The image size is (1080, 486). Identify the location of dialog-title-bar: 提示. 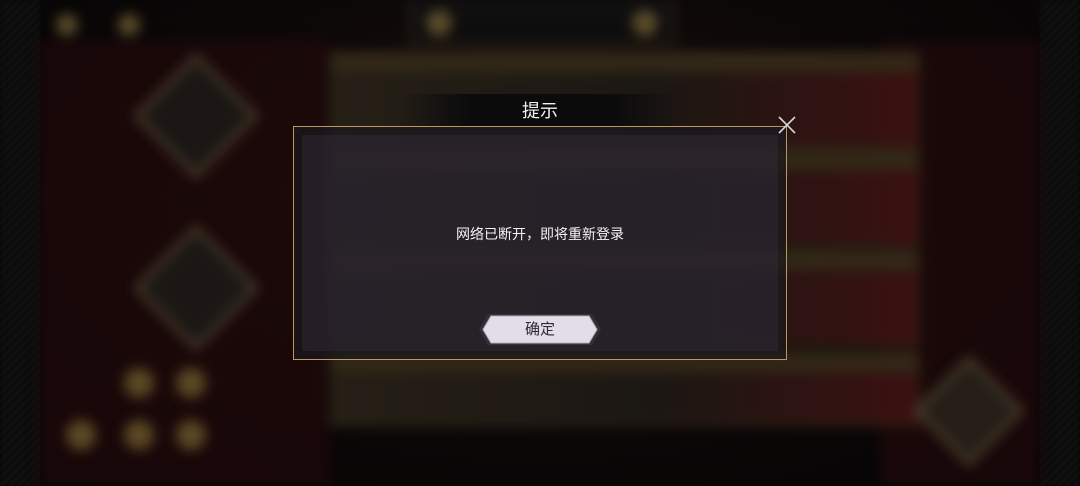
(540, 110).